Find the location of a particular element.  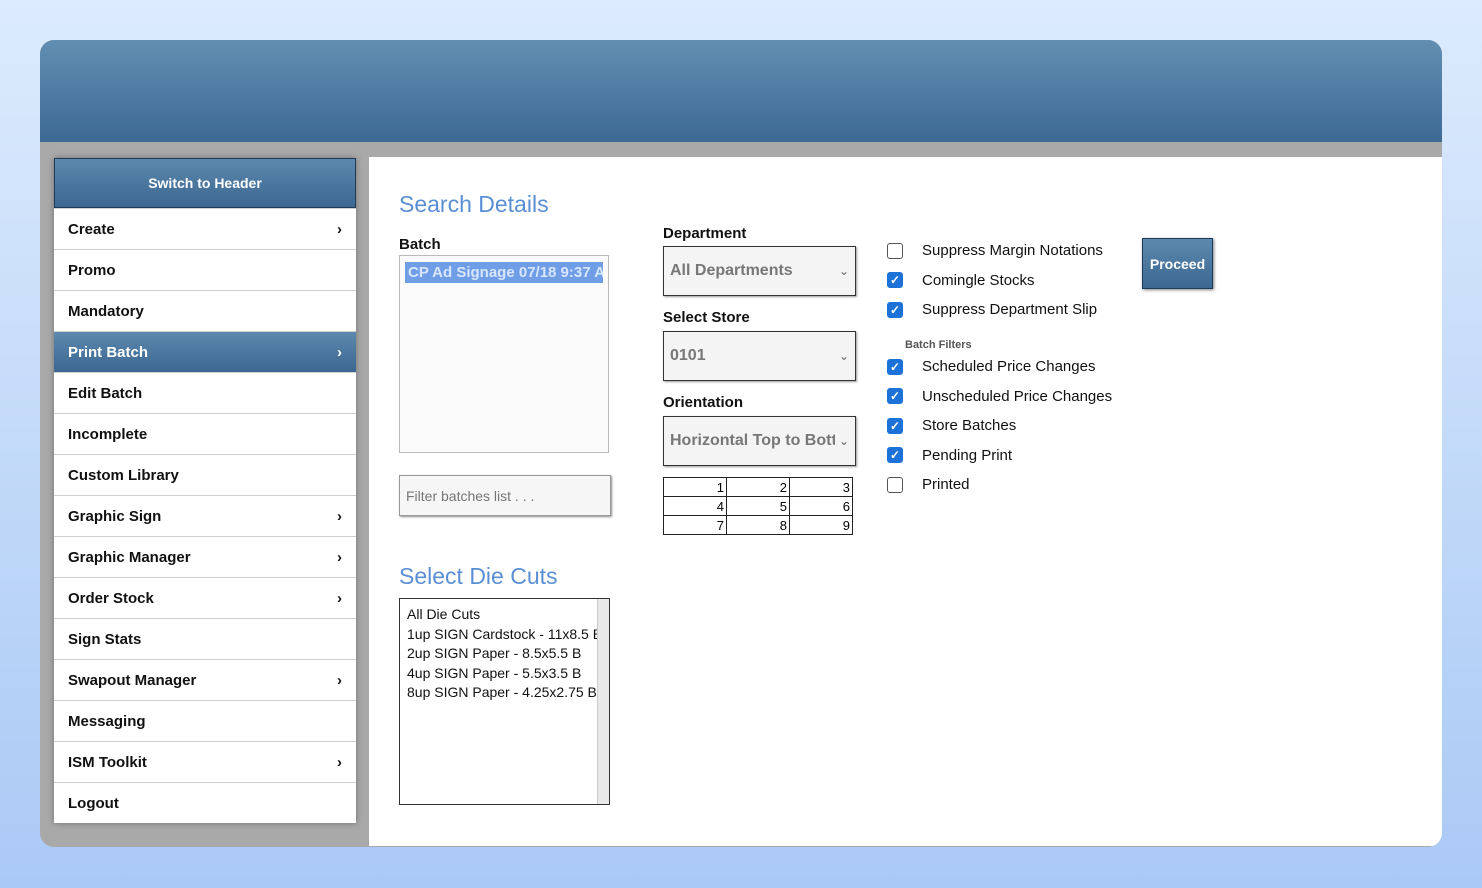

sidebar-item-logout: Logout is located at coordinates (205, 802).